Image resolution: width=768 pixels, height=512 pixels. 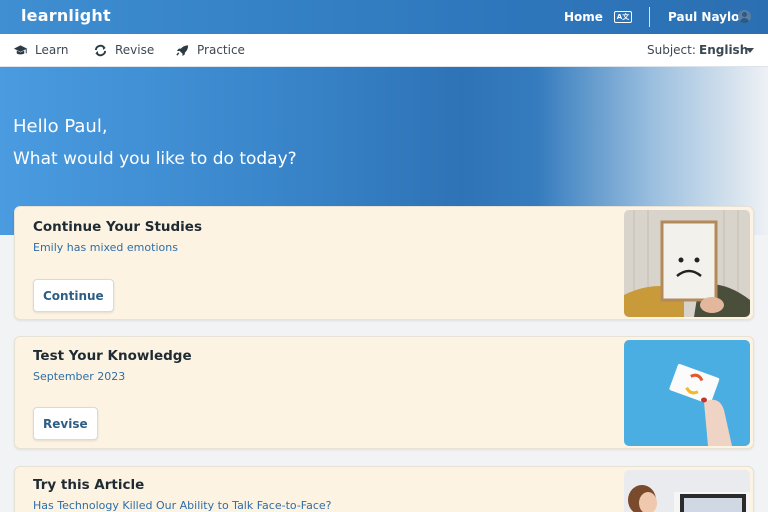 What do you see at coordinates (182, 50) in the screenshot?
I see `rocket-icon` at bounding box center [182, 50].